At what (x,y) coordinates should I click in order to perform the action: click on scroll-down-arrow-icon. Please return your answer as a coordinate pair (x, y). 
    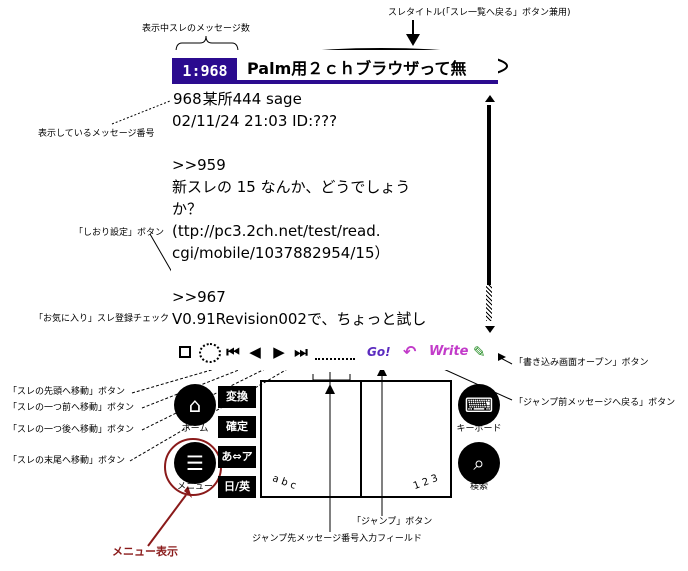
    Looking at the image, I should click on (490, 329).